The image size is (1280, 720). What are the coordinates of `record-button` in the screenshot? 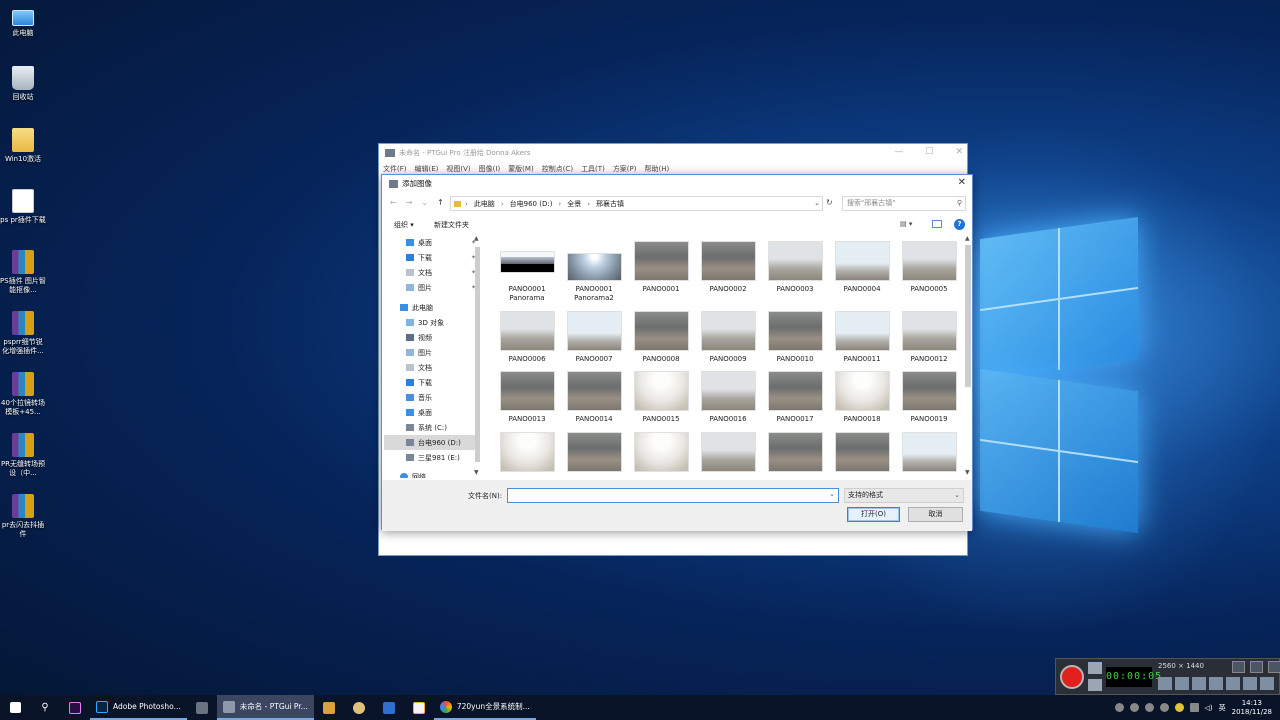 It's located at (1072, 677).